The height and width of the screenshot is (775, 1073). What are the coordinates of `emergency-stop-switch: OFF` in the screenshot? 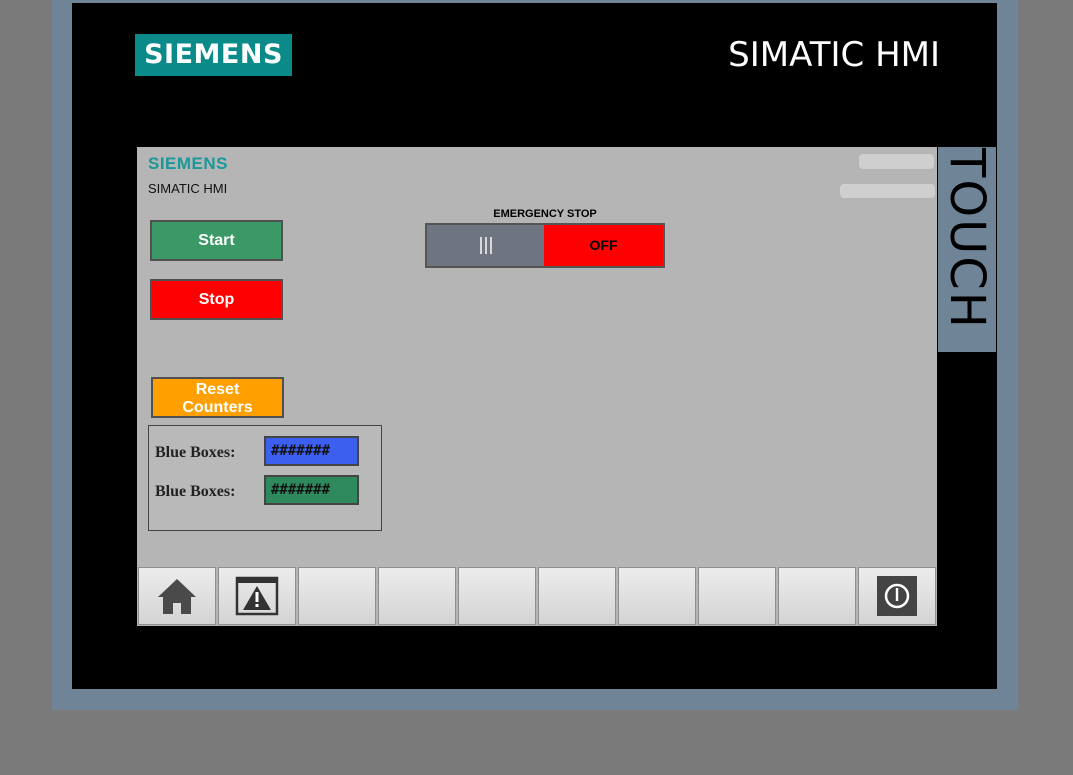 It's located at (545, 245).